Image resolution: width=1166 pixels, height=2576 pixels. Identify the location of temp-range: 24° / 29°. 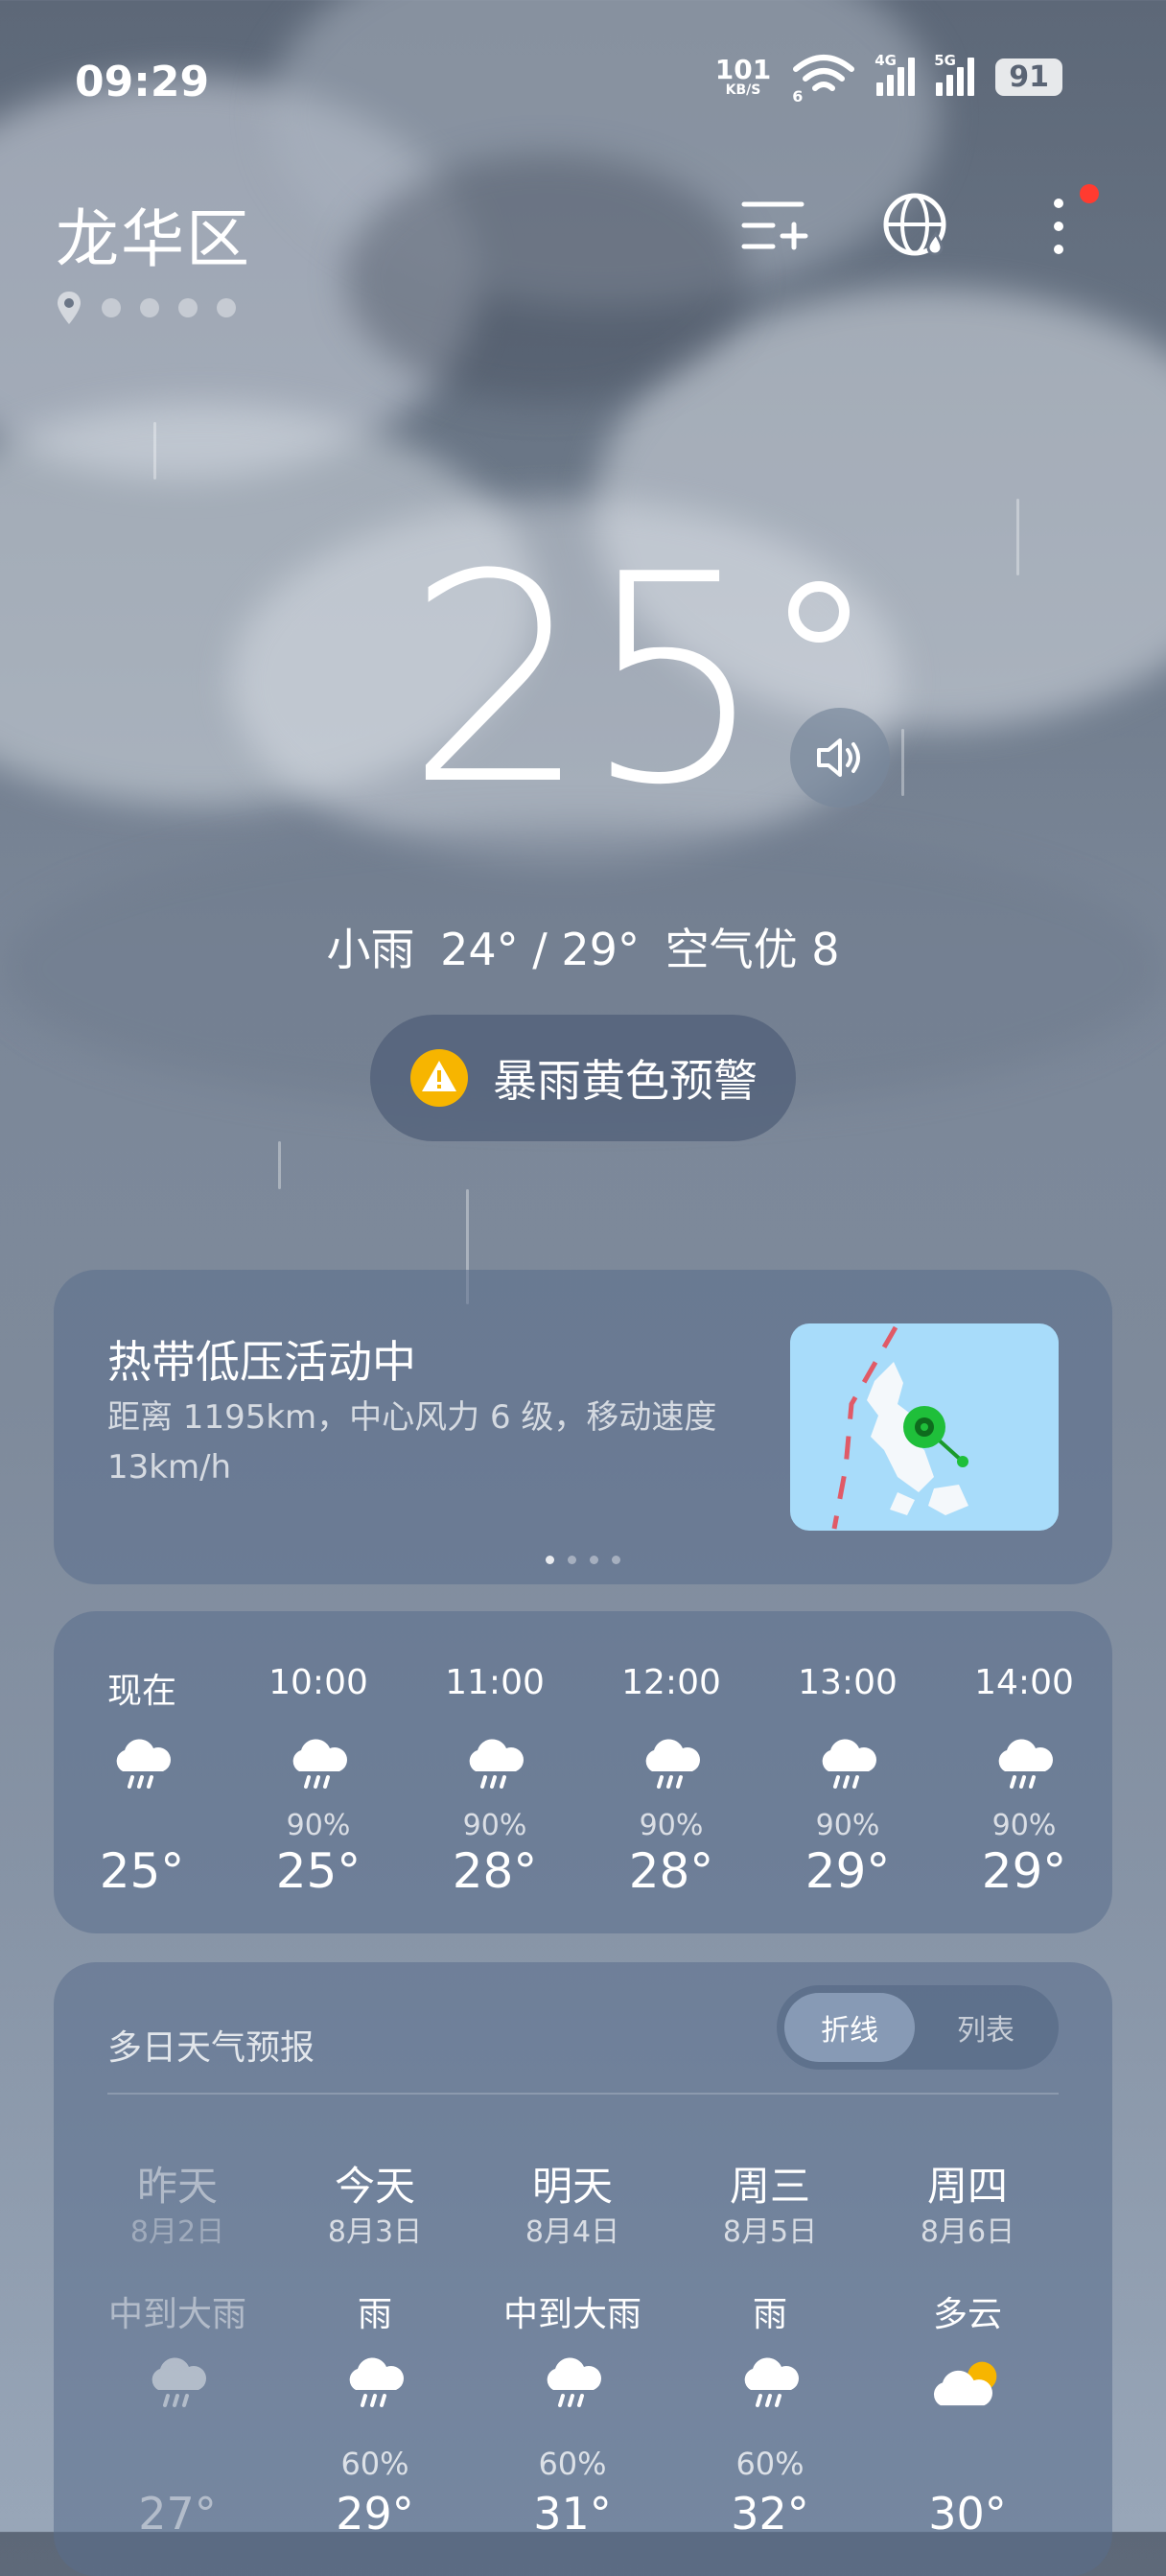
(540, 949).